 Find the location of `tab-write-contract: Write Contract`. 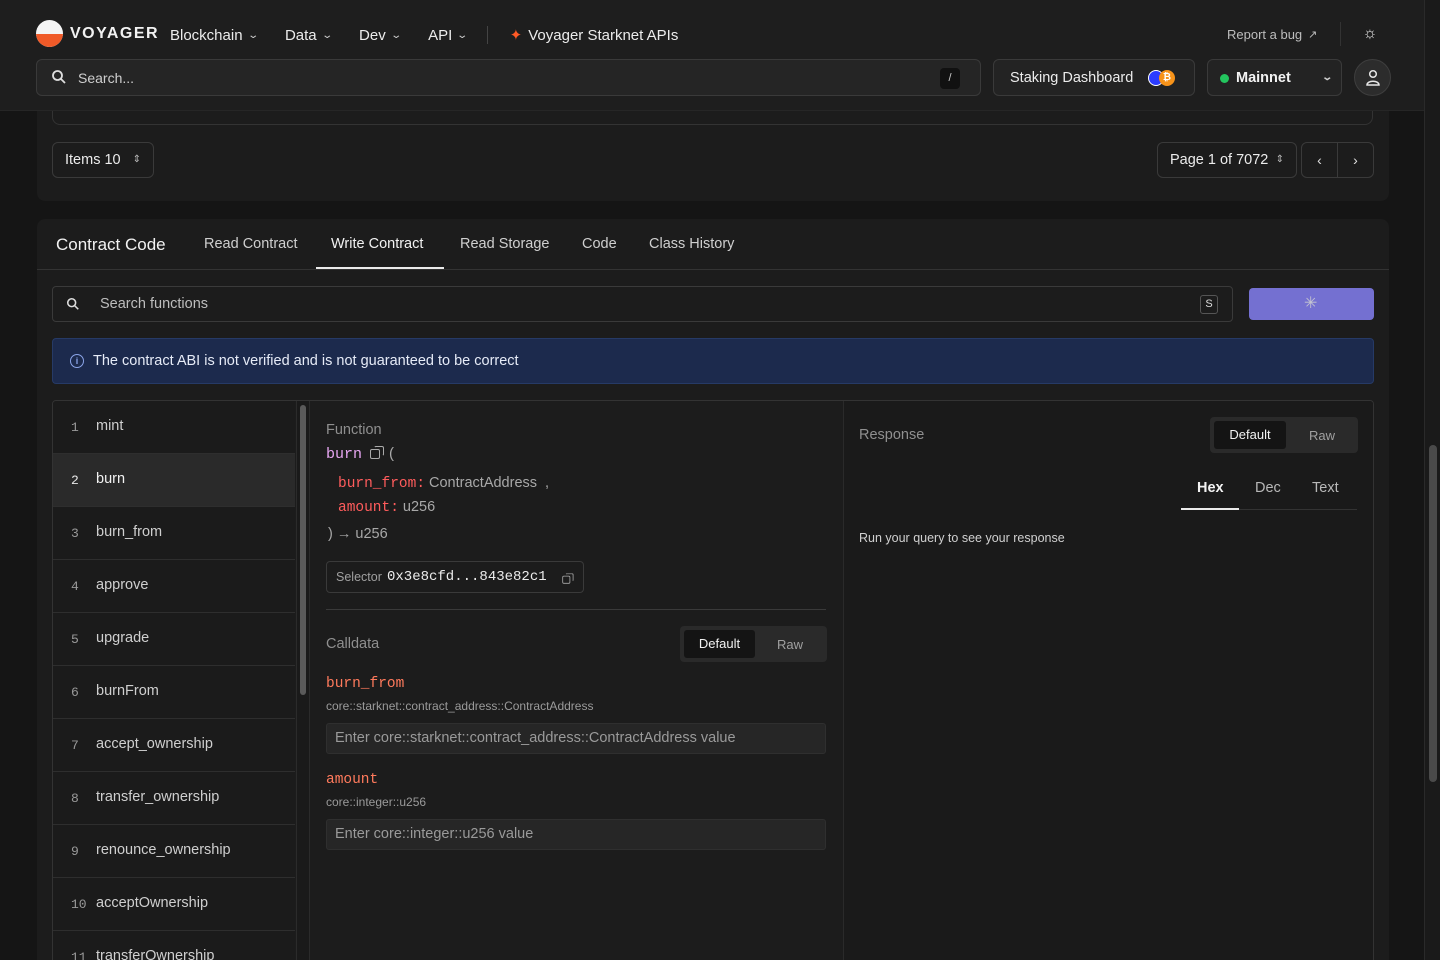

tab-write-contract: Write Contract is located at coordinates (377, 244).